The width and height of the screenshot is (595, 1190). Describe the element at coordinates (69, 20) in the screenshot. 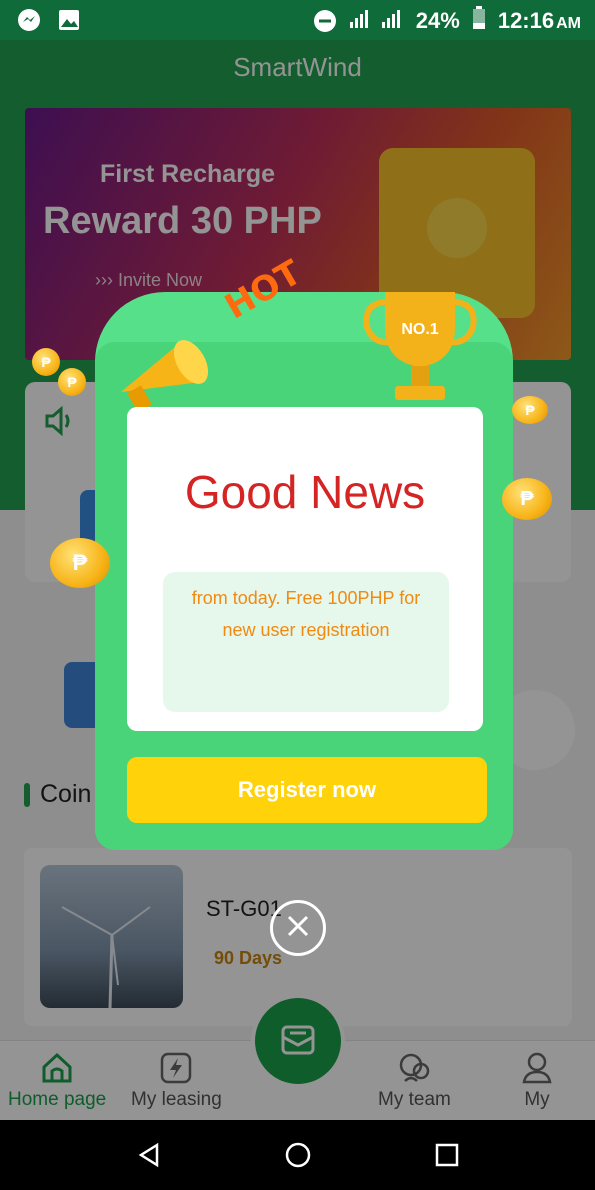

I see `gallery-icon` at that location.